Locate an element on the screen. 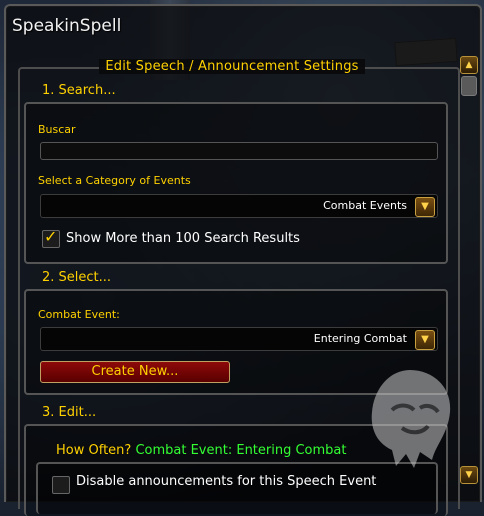 This screenshot has height=516, width=484. scroll-down-icon: ▼ is located at coordinates (469, 475).